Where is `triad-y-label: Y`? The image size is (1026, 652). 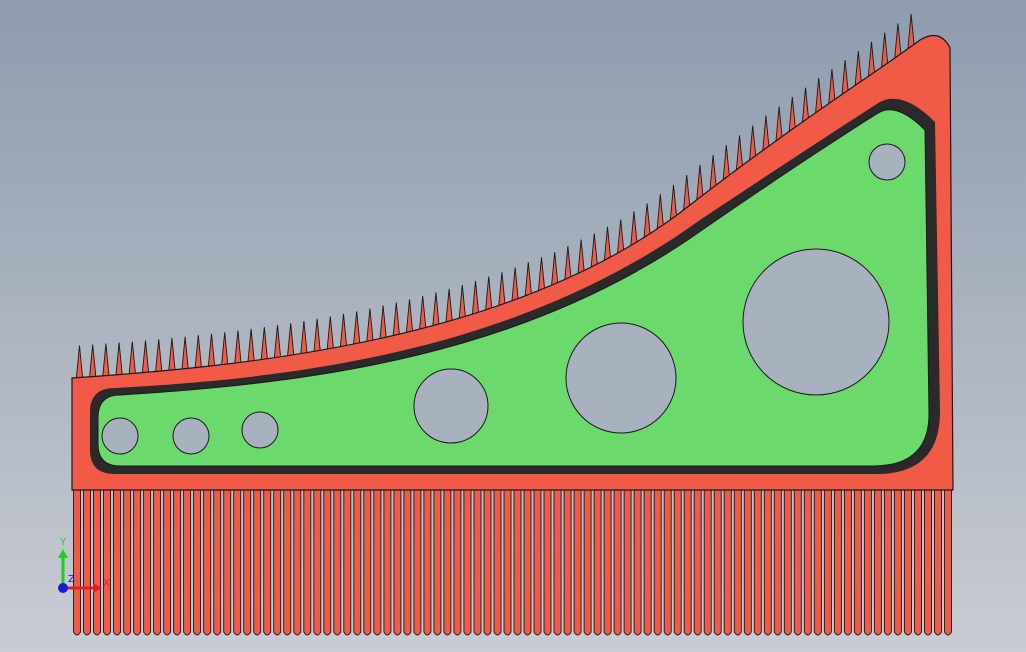 triad-y-label: Y is located at coordinates (63, 542).